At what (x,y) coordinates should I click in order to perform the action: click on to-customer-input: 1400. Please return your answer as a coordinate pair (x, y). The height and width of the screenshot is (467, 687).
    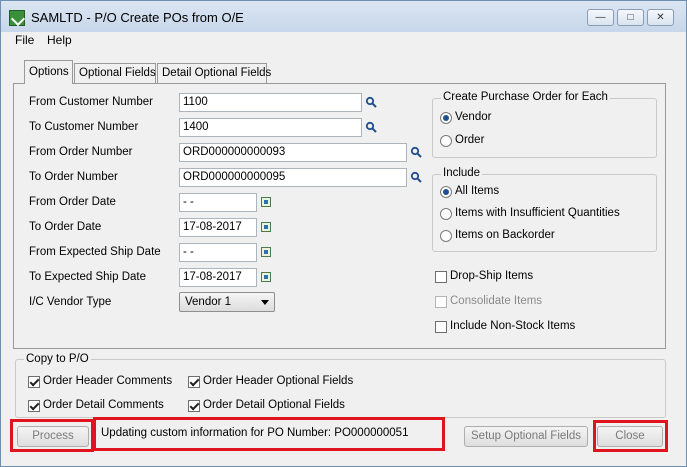
    Looking at the image, I should click on (270, 127).